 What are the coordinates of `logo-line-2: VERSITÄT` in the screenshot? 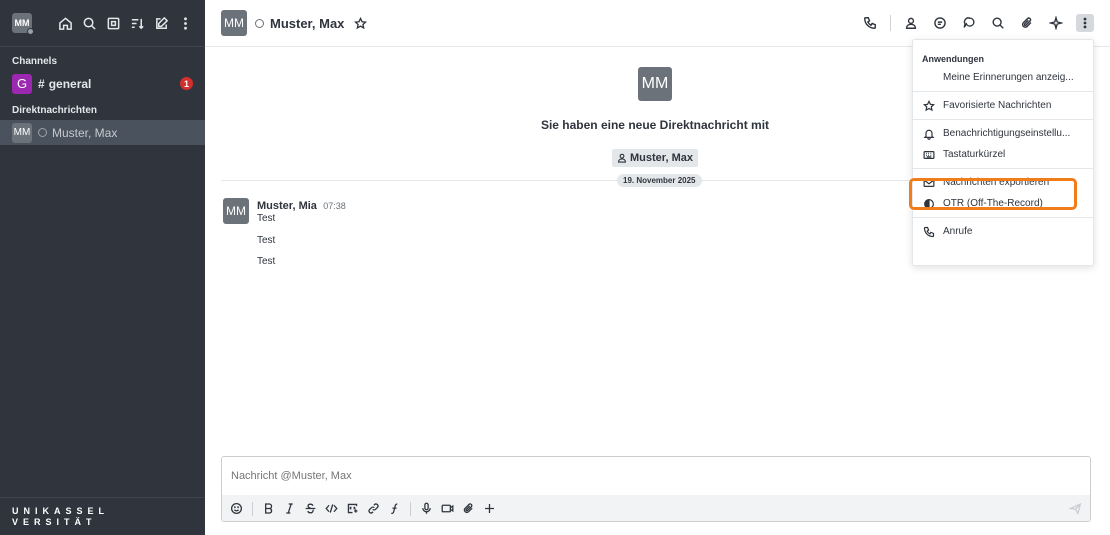 It's located at (54, 522).